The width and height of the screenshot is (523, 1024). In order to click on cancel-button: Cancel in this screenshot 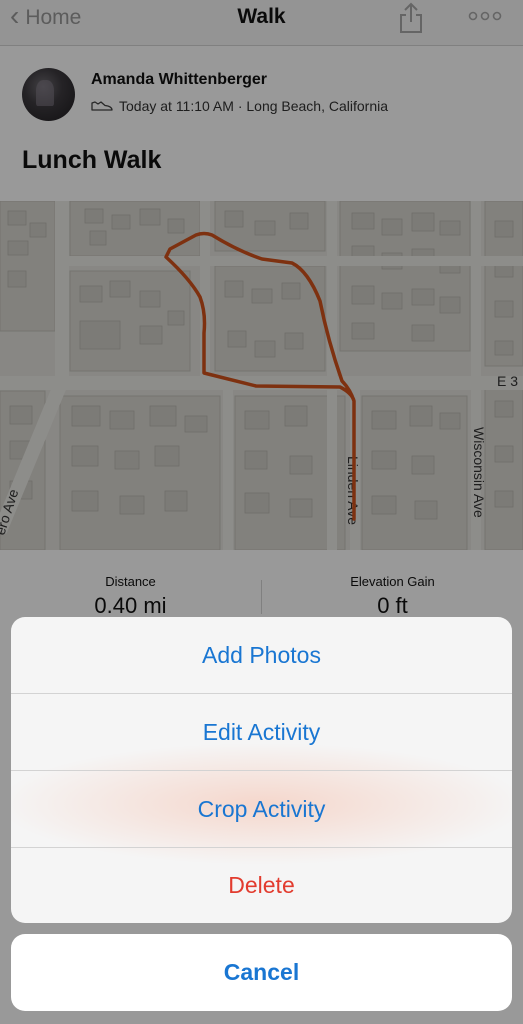, I will do `click(261, 972)`.